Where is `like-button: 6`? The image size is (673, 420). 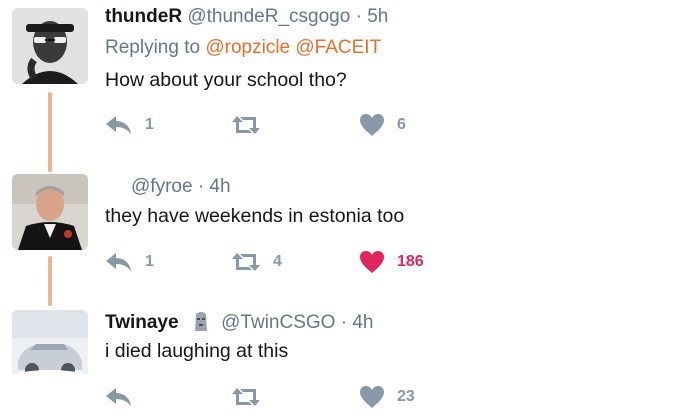 like-button: 6 is located at coordinates (382, 125).